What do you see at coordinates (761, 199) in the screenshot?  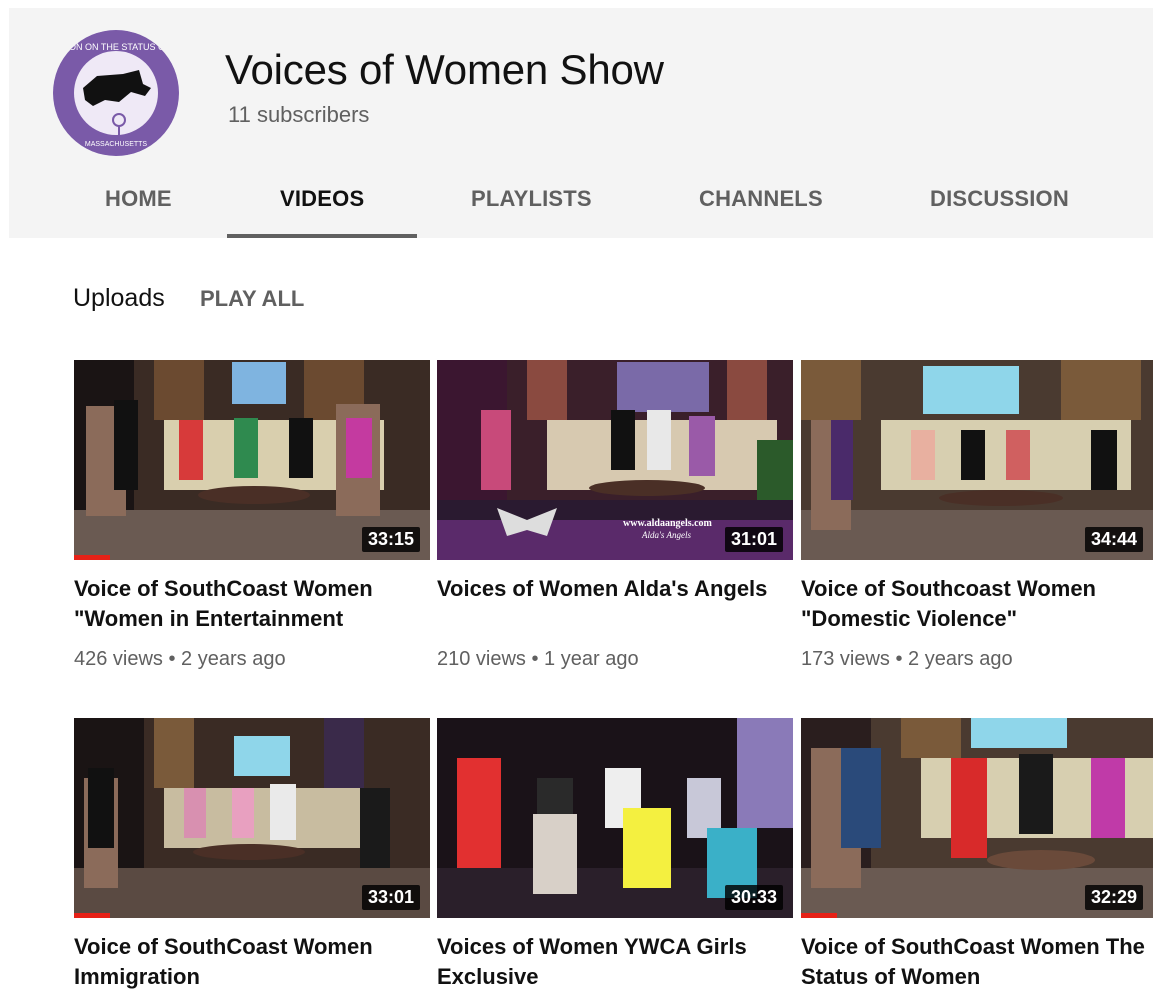 I see `tab-channels: CHANNELS` at bounding box center [761, 199].